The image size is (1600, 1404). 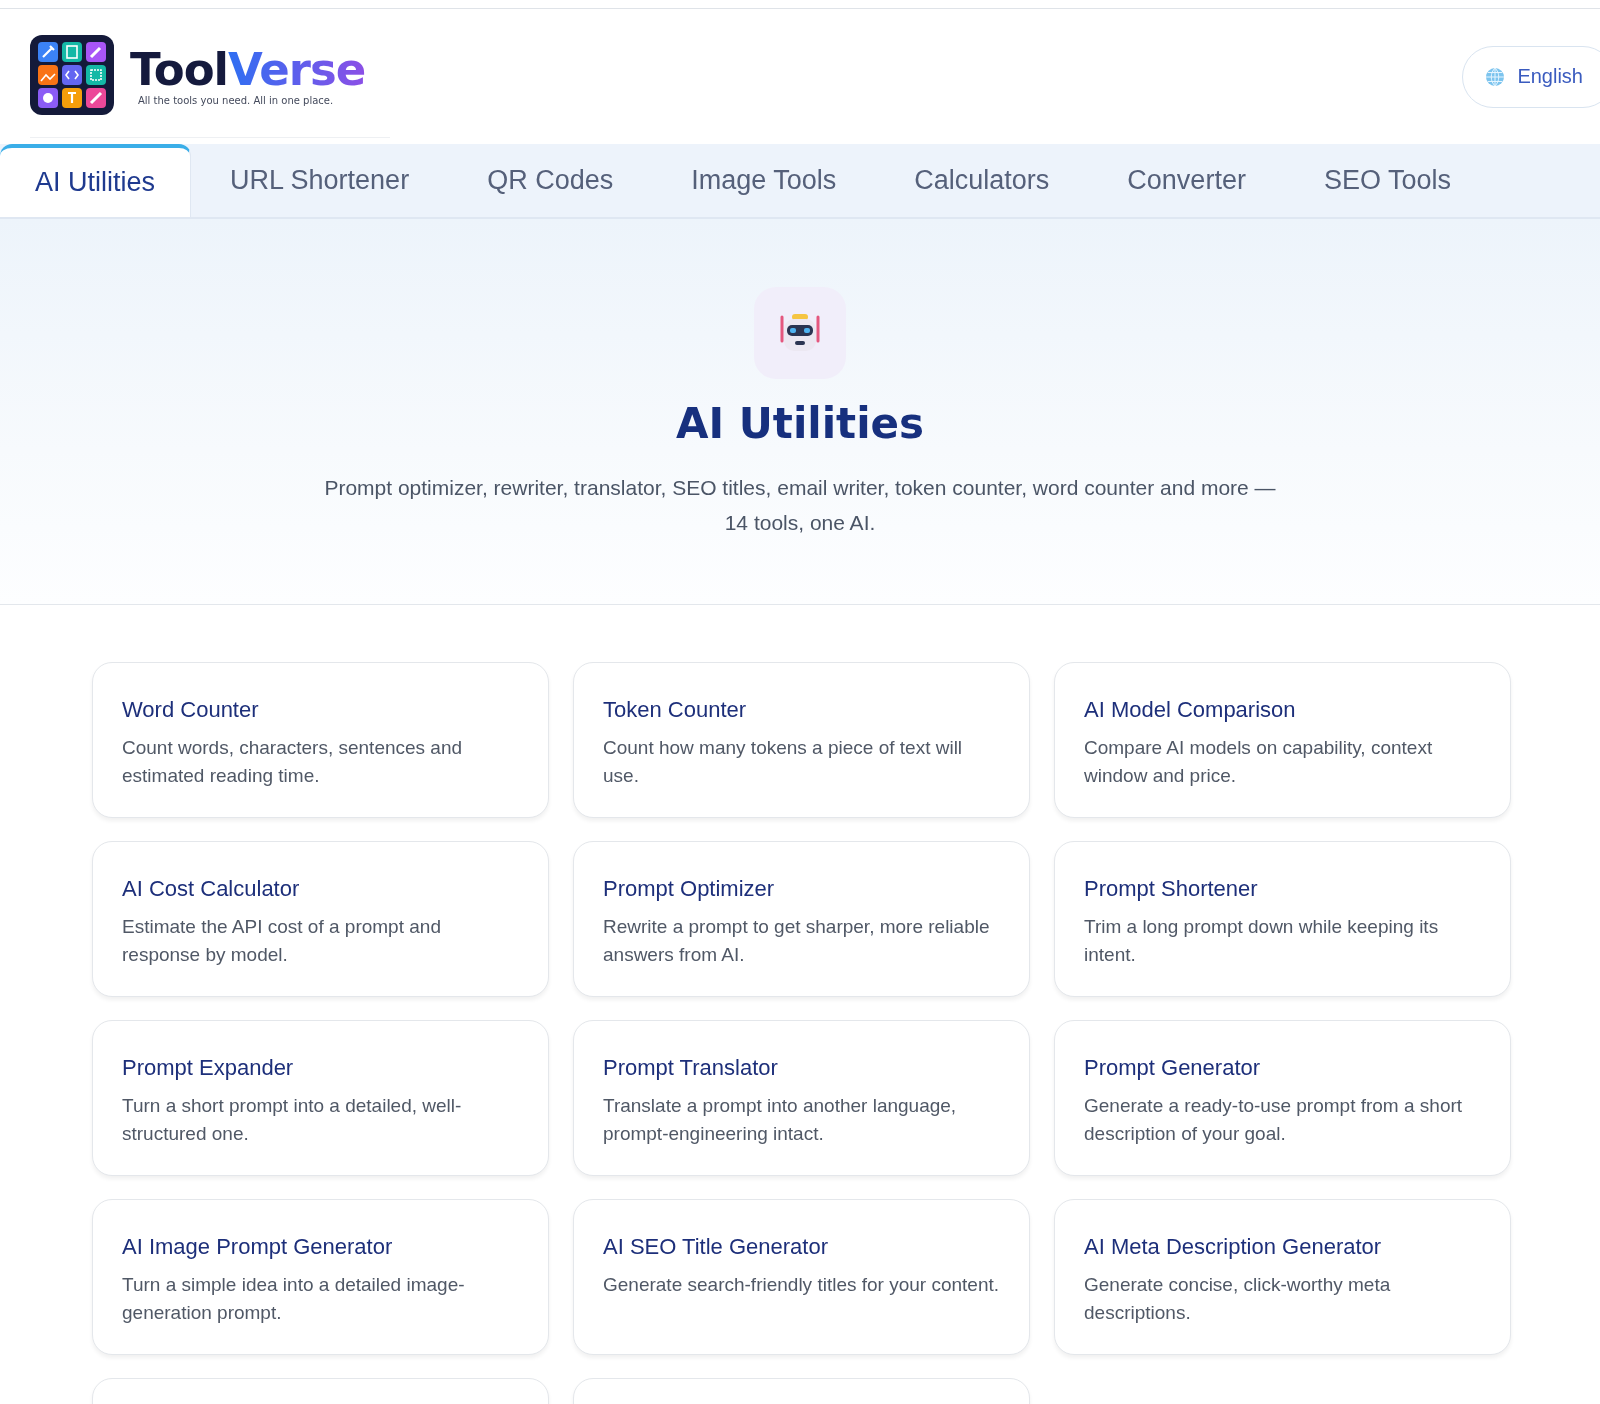 What do you see at coordinates (797, 941) in the screenshot?
I see `card-description: Rewrite a prompt to get sharper, more reliable answers from AI.` at bounding box center [797, 941].